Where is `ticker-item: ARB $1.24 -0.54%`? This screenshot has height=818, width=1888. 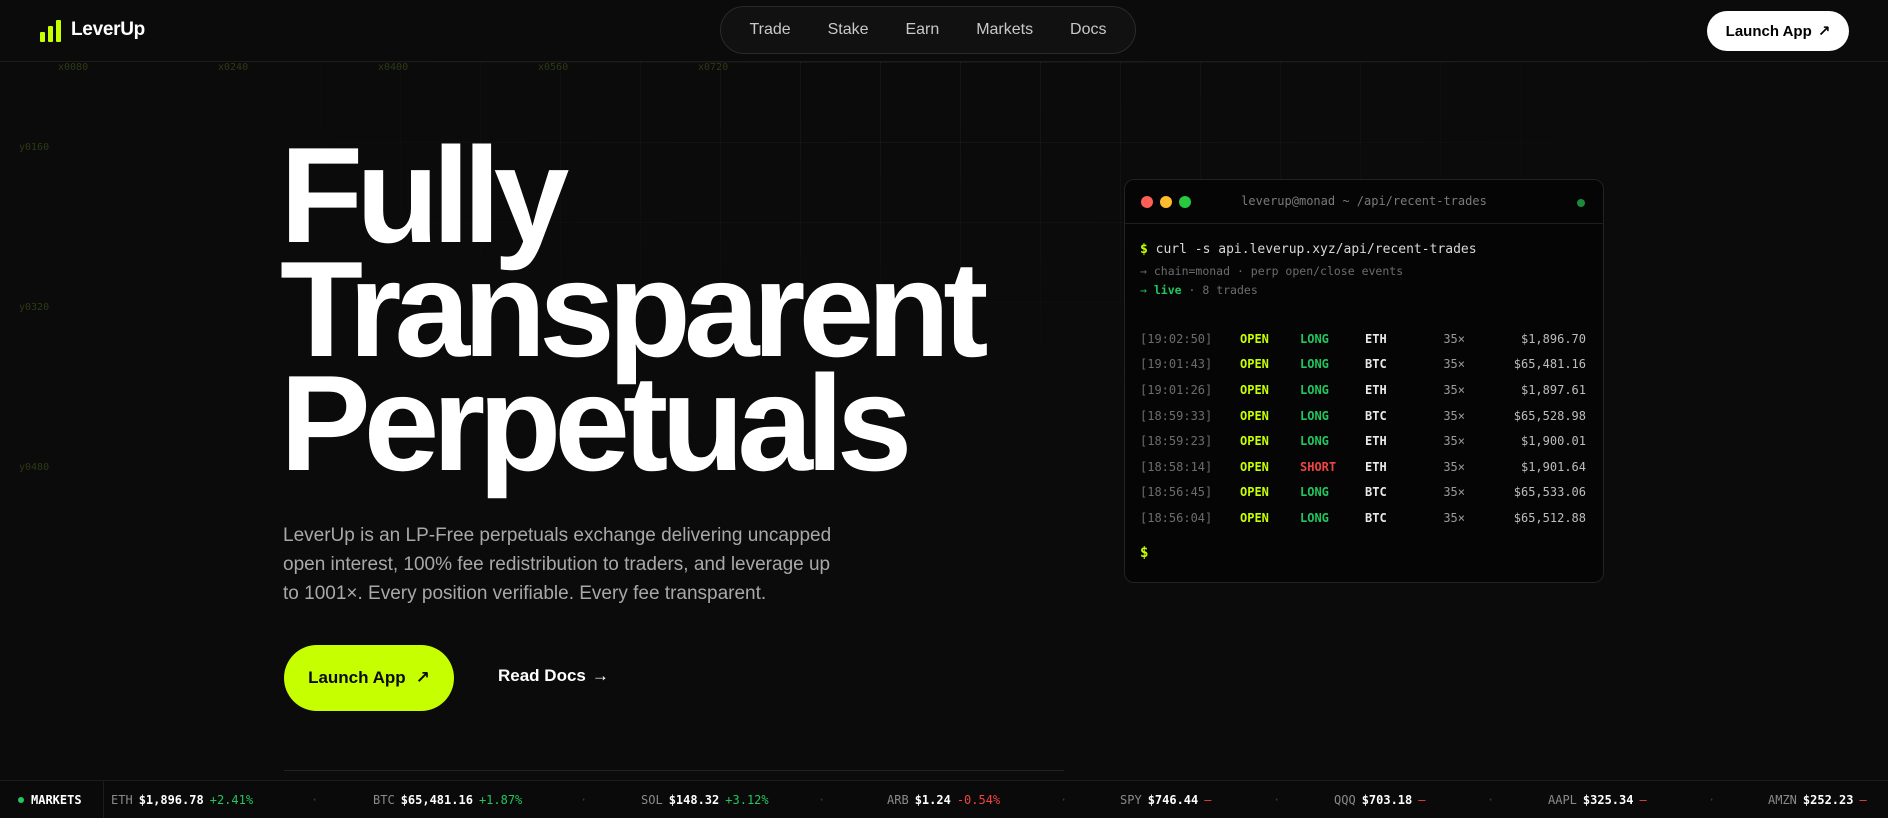 ticker-item: ARB $1.24 -0.54% is located at coordinates (943, 800).